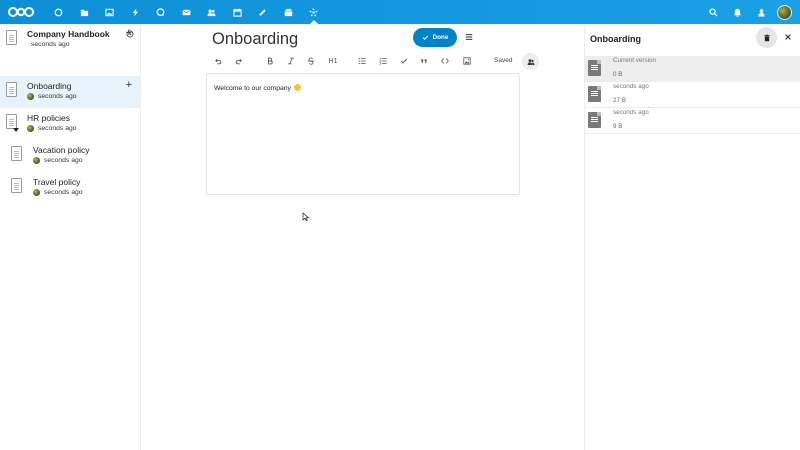 This screenshot has width=800, height=450. I want to click on version-item: seconds ago 9 B, so click(692, 121).